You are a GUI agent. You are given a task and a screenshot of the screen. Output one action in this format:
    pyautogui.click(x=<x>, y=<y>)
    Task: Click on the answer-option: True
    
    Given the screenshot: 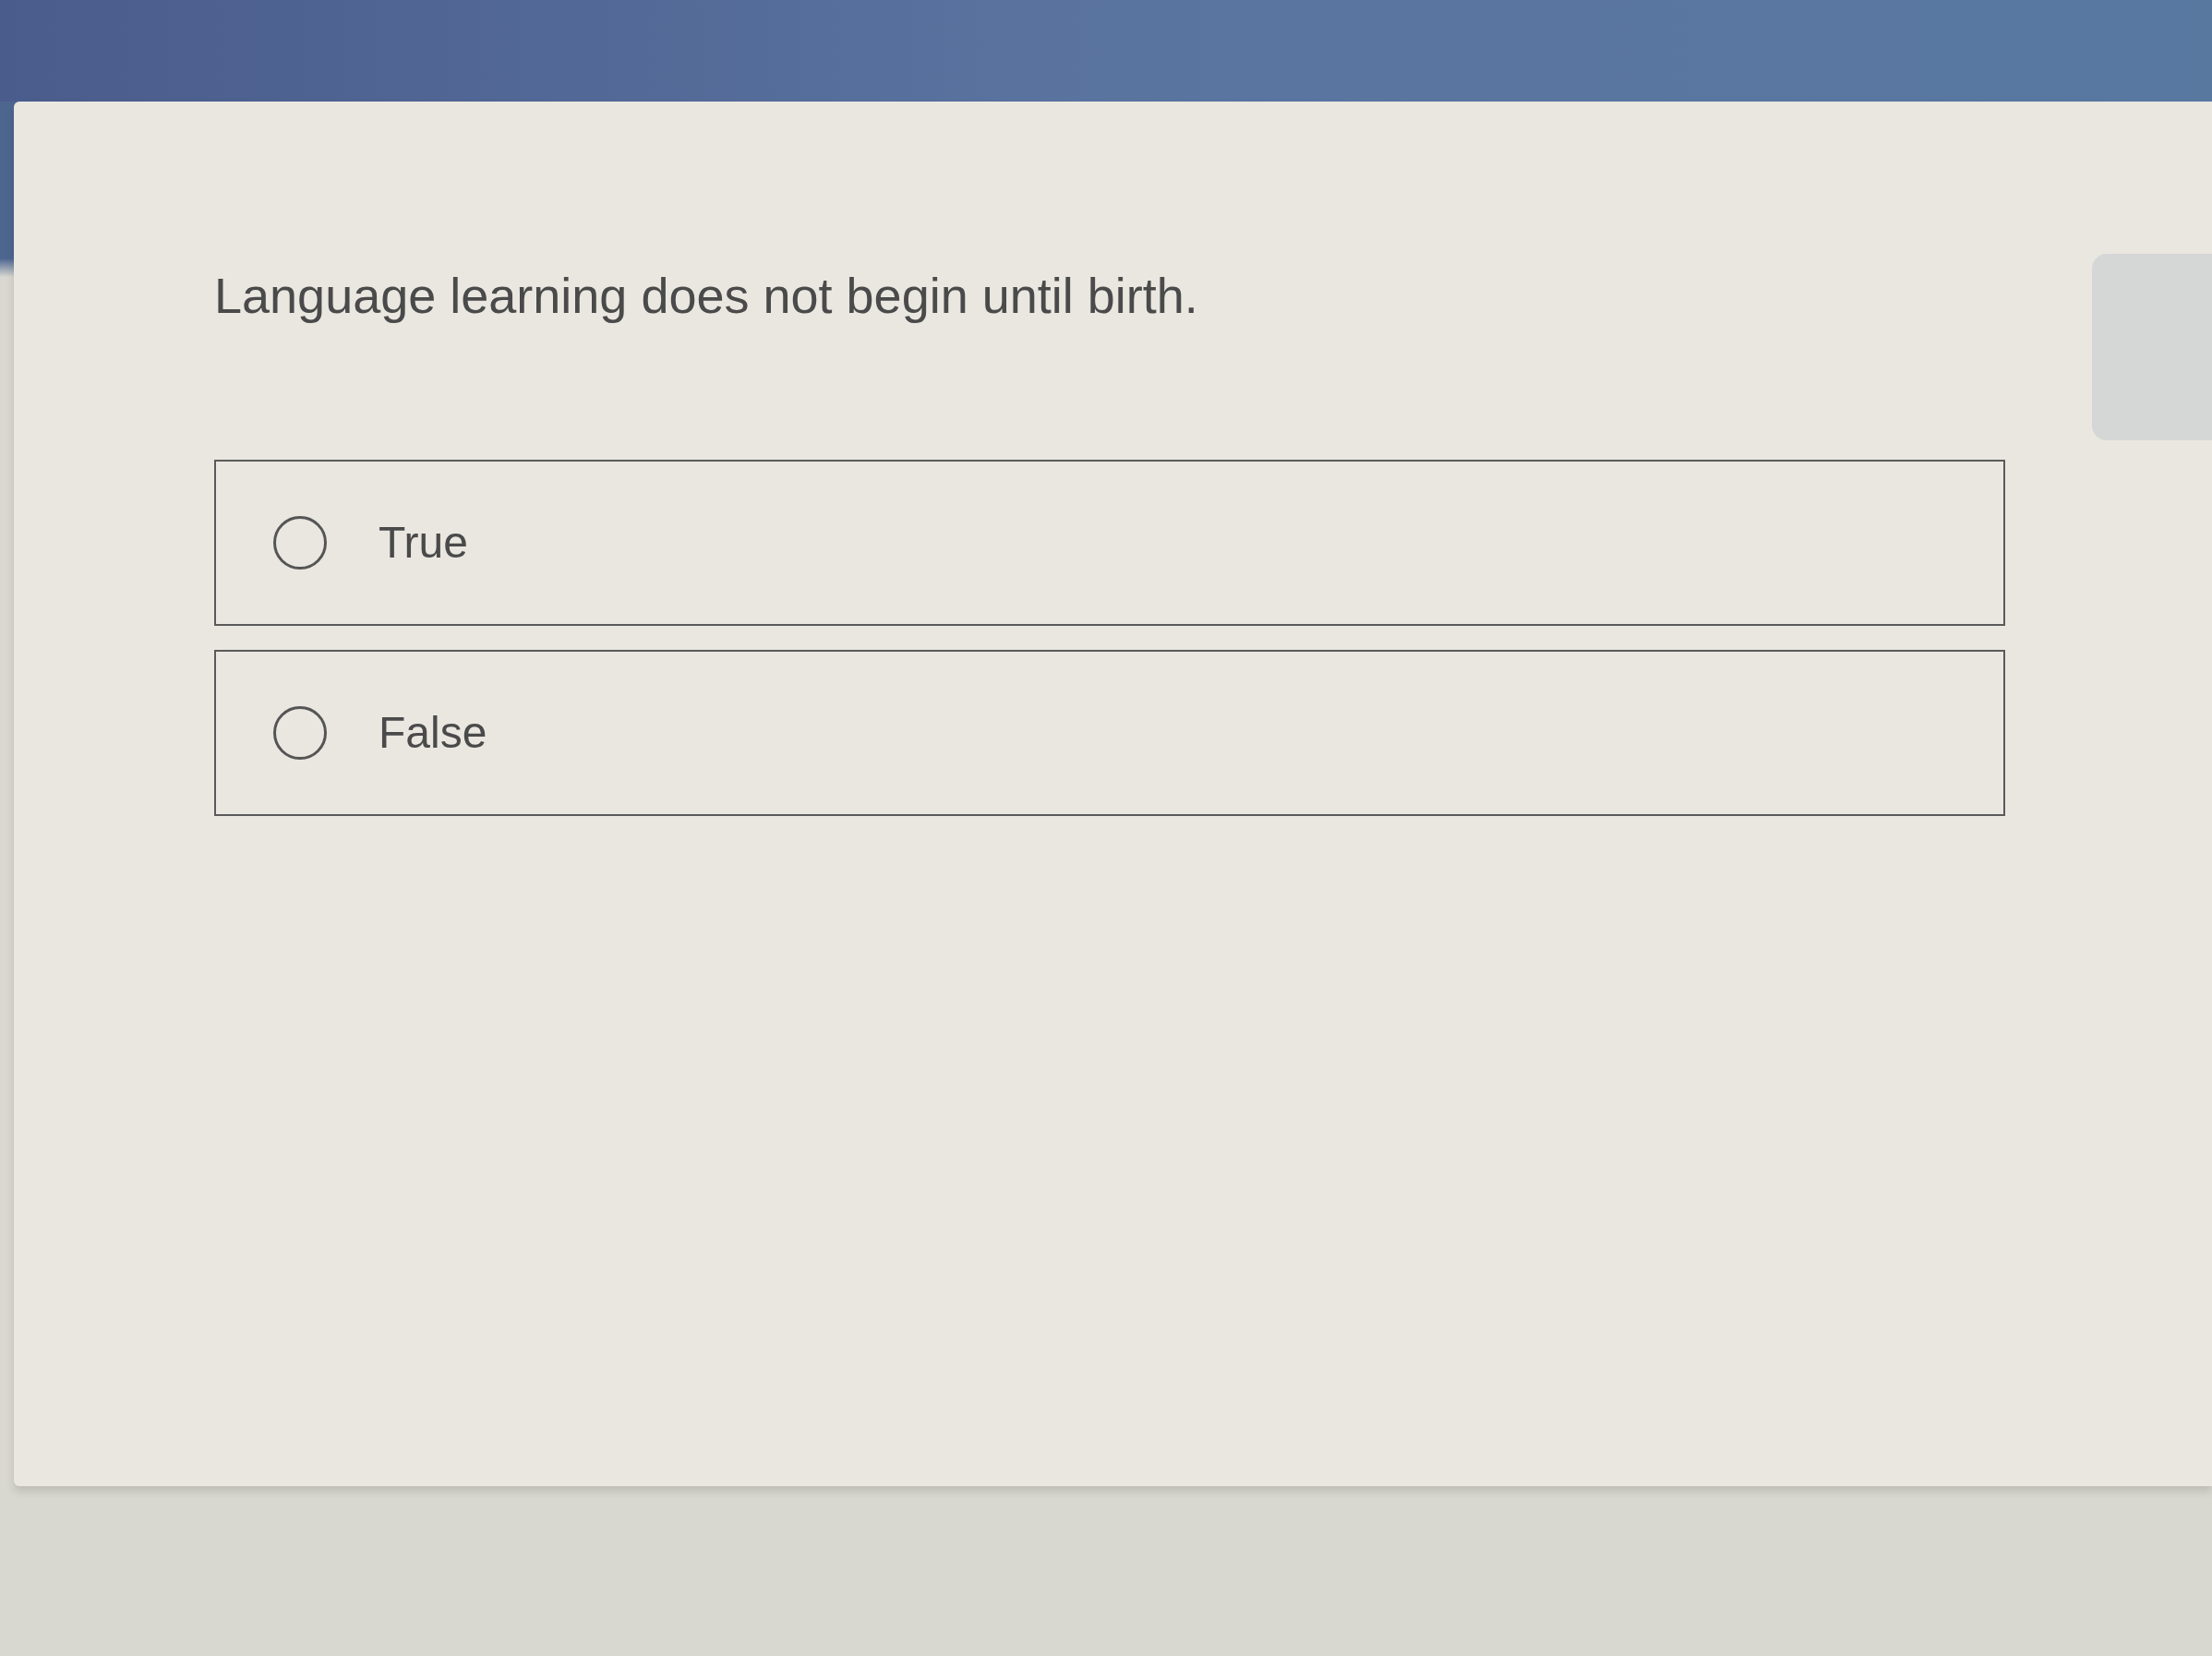 What is the action you would take?
    pyautogui.click(x=1109, y=543)
    